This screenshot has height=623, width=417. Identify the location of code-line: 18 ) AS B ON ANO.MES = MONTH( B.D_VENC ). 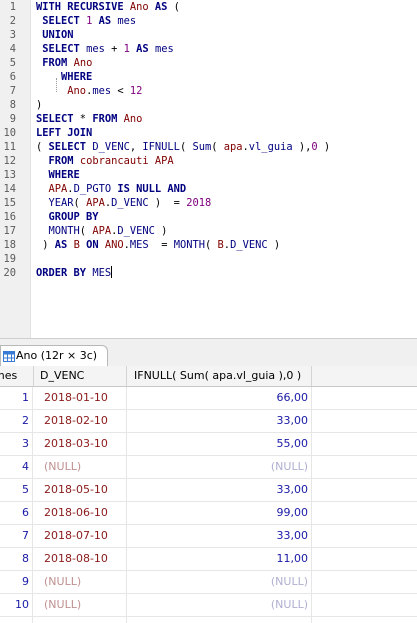
(208, 245).